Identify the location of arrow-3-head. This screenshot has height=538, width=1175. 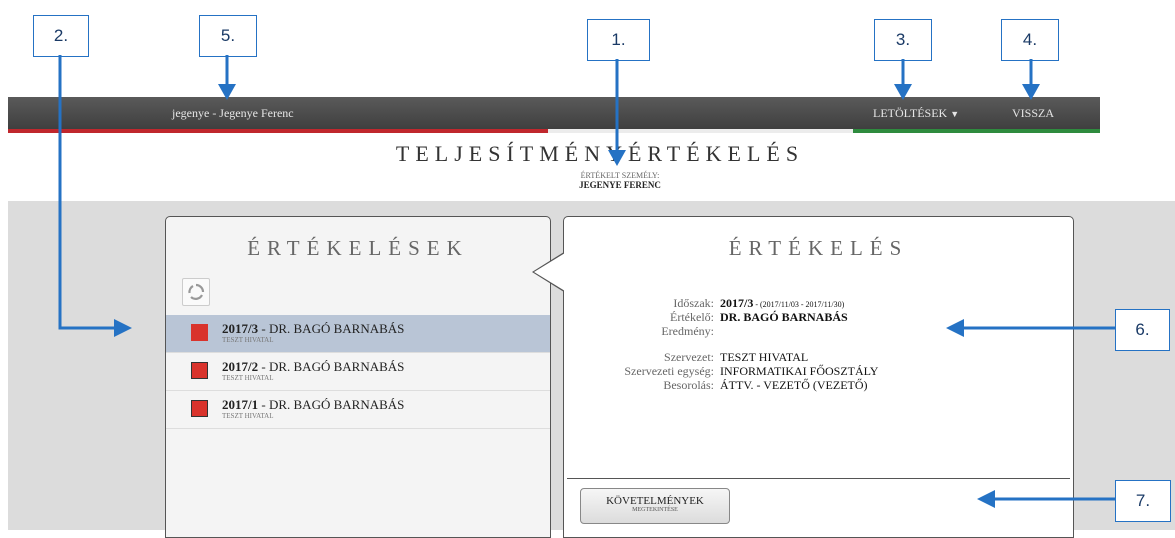
(903, 92).